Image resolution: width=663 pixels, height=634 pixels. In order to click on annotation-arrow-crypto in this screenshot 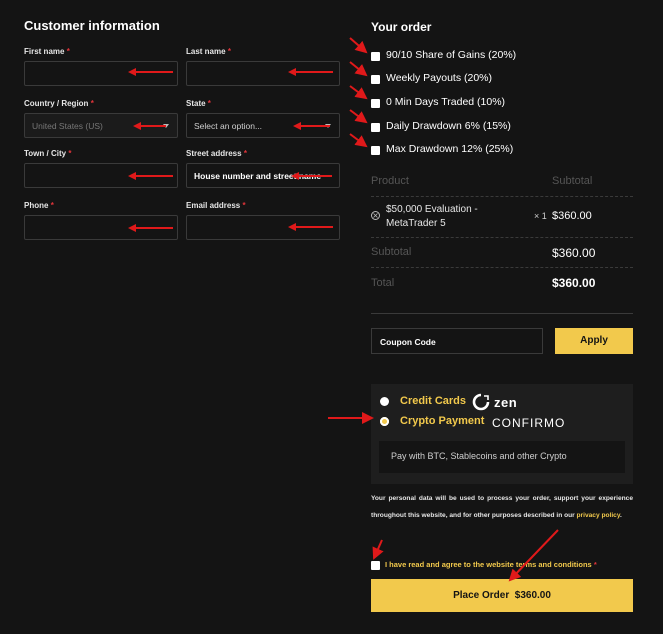, I will do `click(351, 418)`.